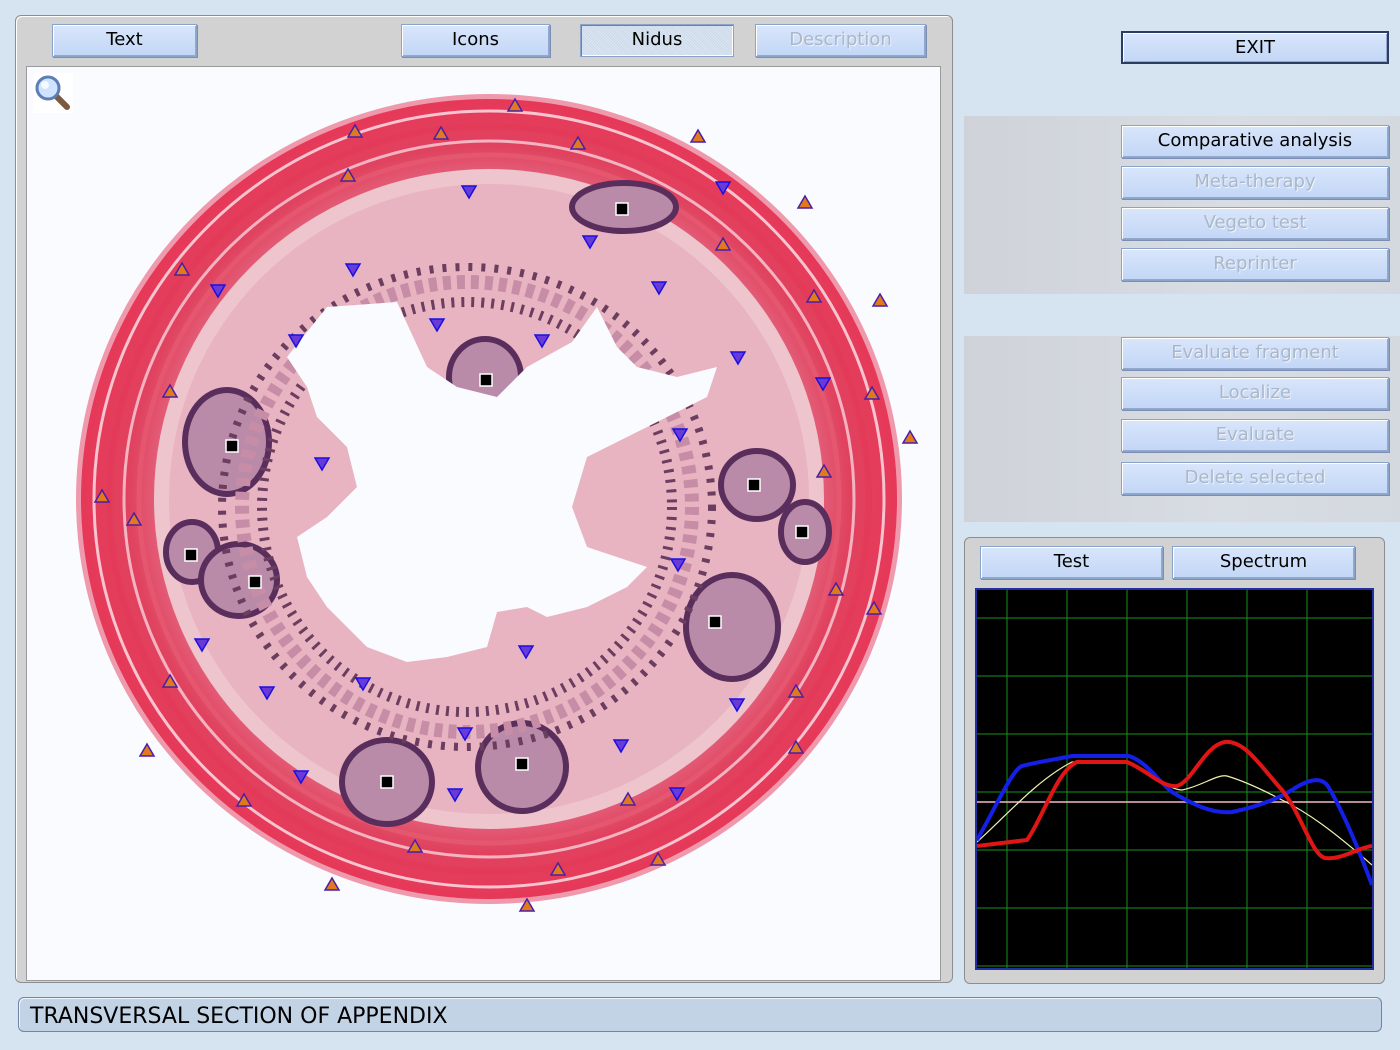 This screenshot has width=1400, height=1050. I want to click on tab-test: Test, so click(1071, 562).